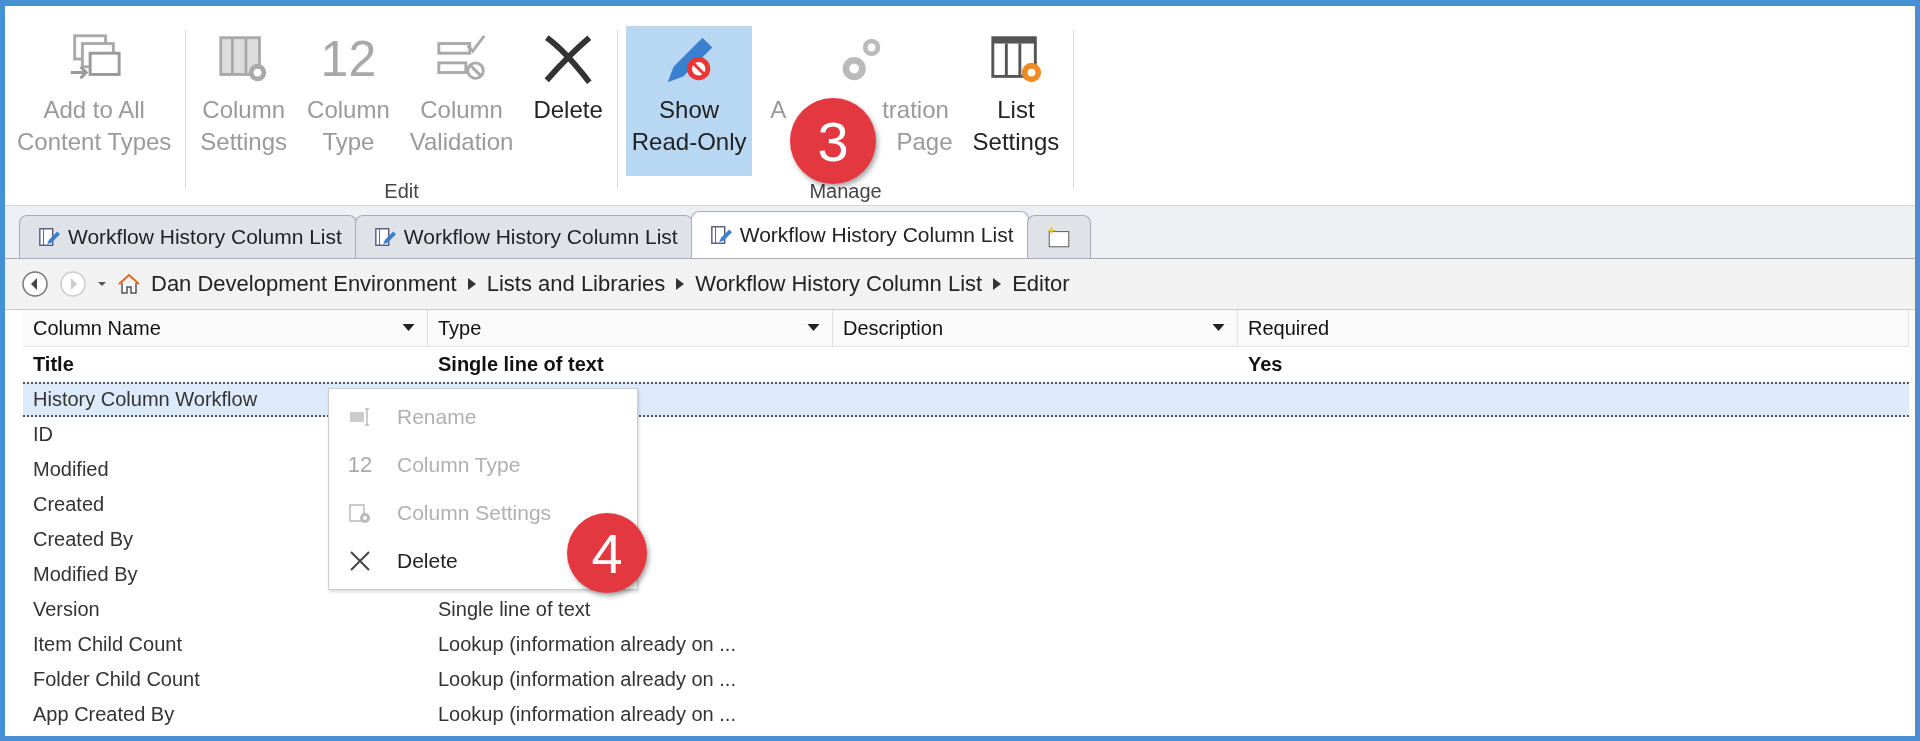  I want to click on table-cell: Modified, so click(71, 469).